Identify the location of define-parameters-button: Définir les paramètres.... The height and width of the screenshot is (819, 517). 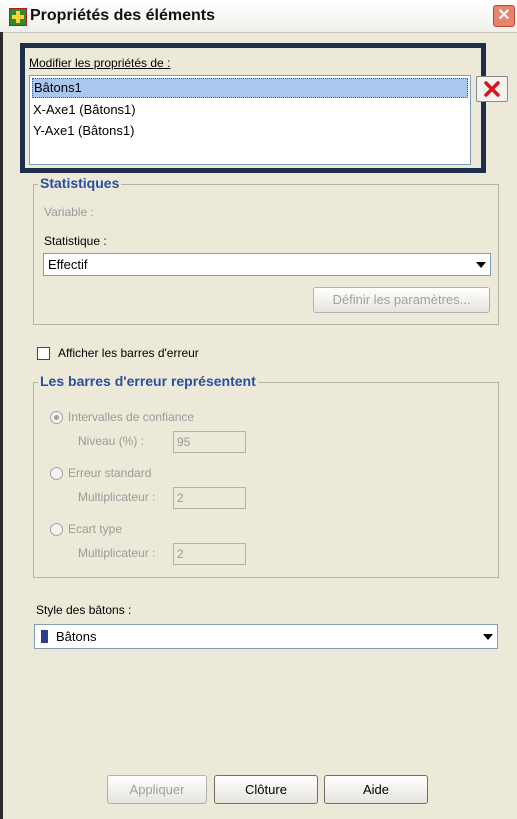
(401, 300).